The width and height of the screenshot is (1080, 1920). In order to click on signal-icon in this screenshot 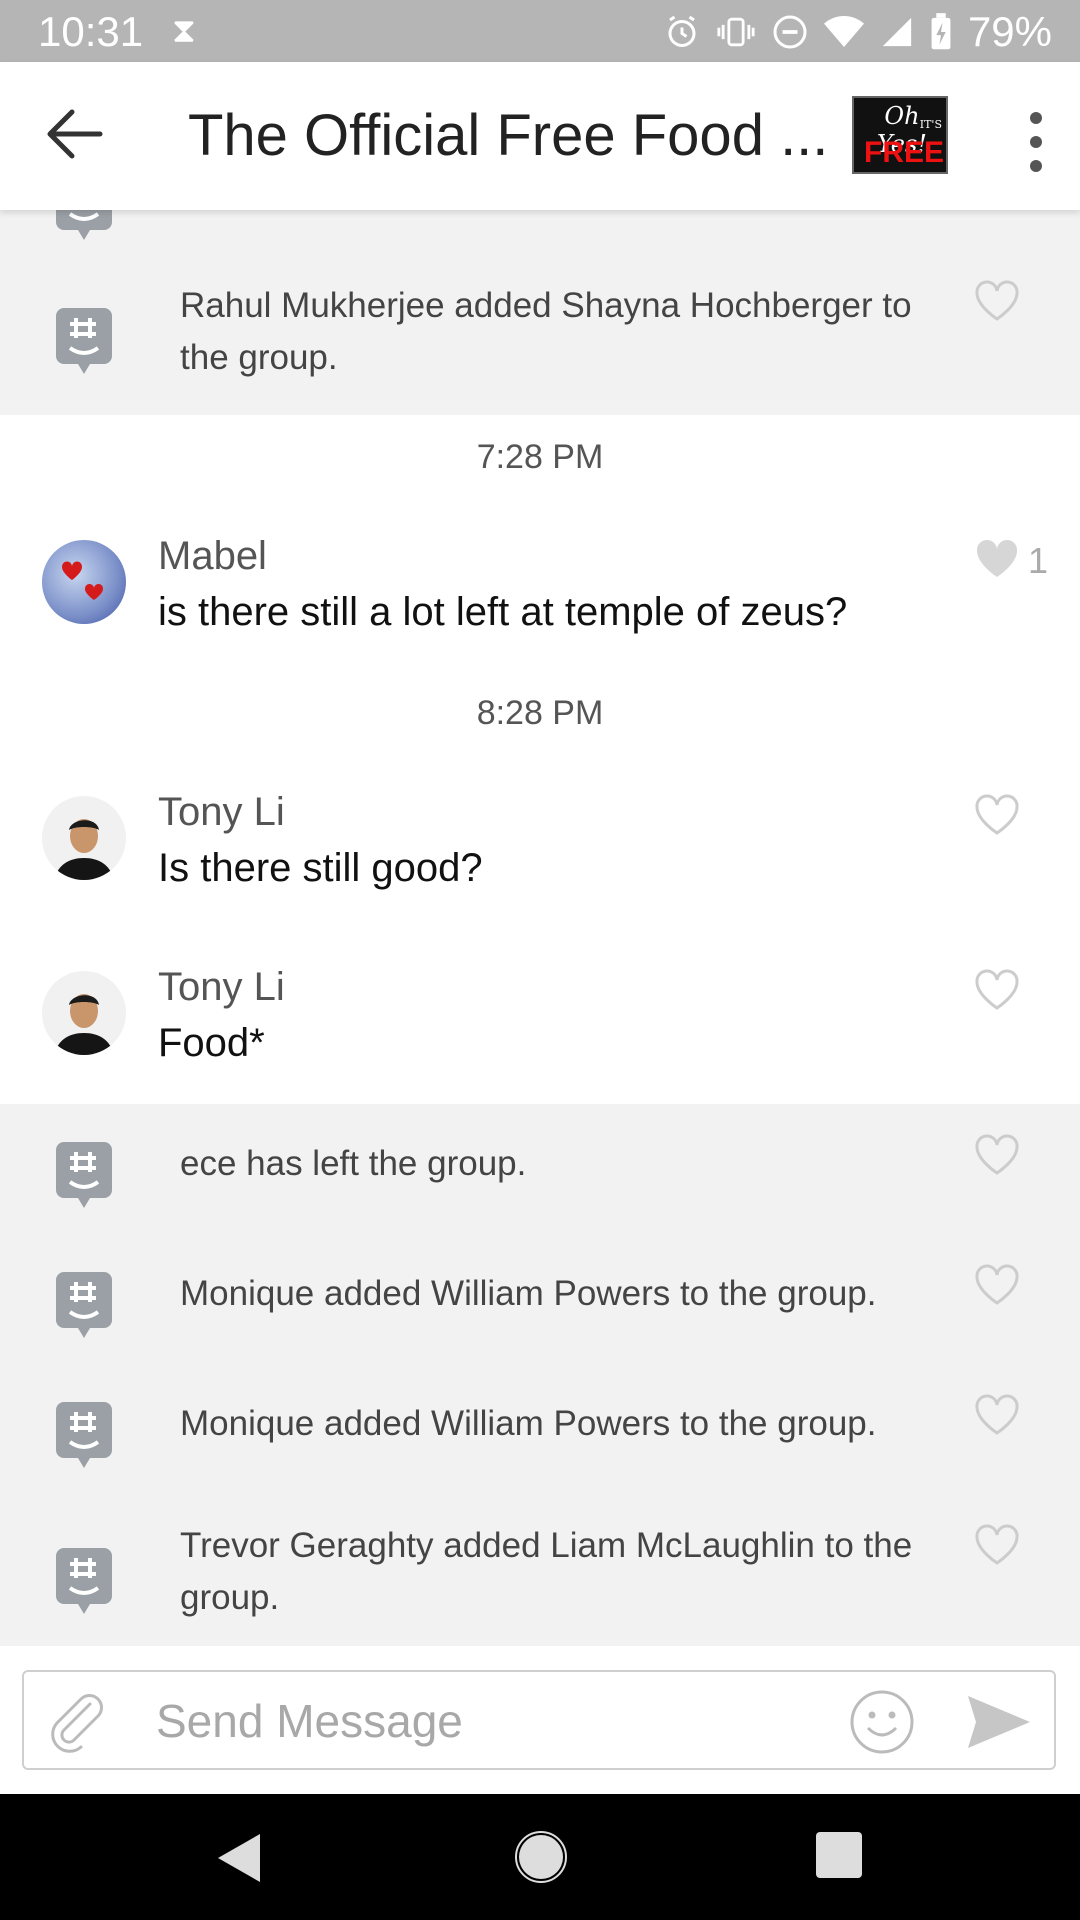, I will do `click(897, 32)`.